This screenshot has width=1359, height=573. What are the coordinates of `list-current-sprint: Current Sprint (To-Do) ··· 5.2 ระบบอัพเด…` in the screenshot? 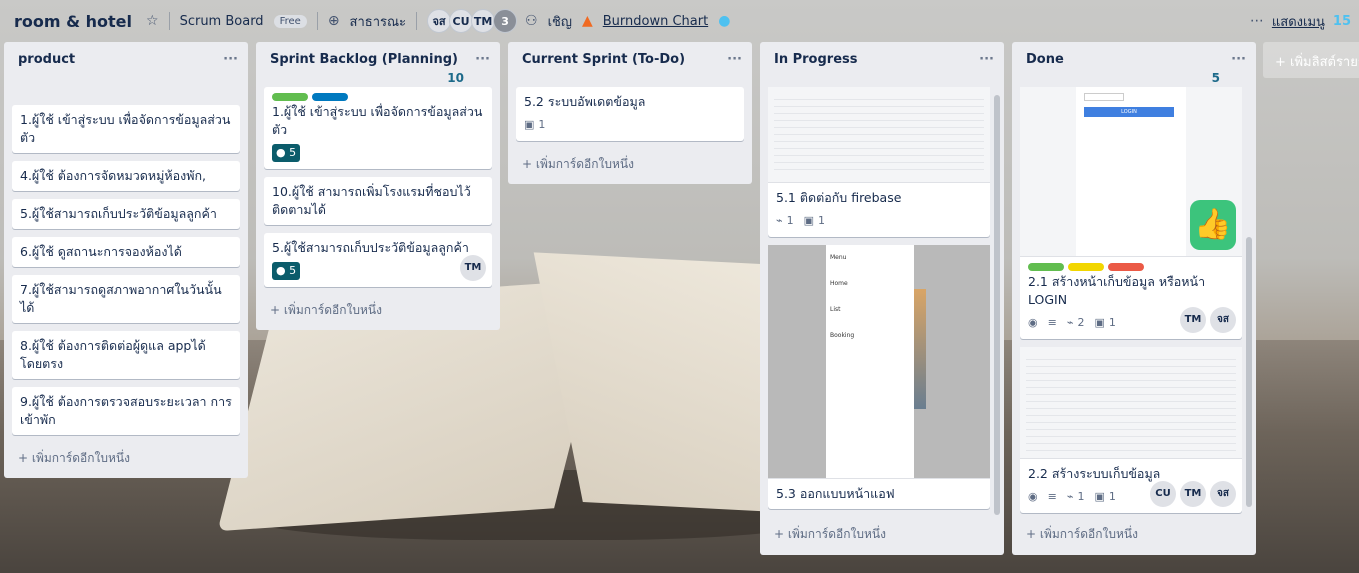 It's located at (630, 113).